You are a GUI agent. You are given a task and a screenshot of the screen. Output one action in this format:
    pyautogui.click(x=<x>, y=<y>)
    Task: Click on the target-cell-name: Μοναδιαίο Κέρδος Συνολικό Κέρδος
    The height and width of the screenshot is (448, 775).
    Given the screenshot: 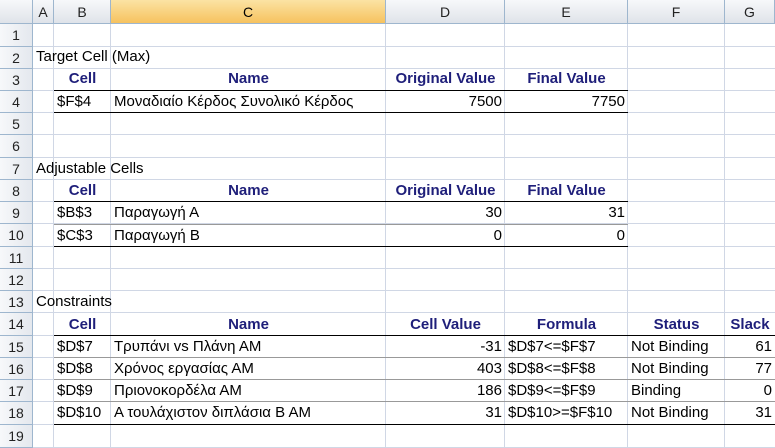 What is the action you would take?
    pyautogui.click(x=248, y=102)
    